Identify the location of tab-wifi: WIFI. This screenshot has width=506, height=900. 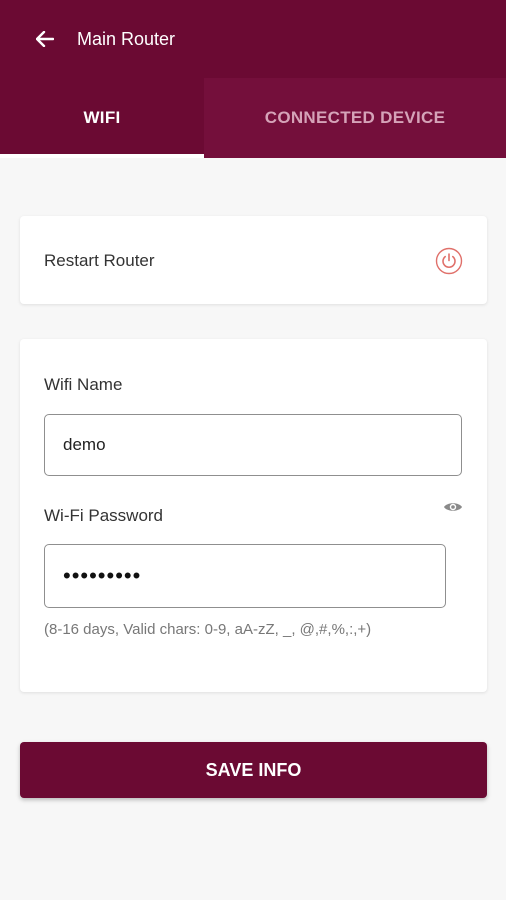
(102, 118).